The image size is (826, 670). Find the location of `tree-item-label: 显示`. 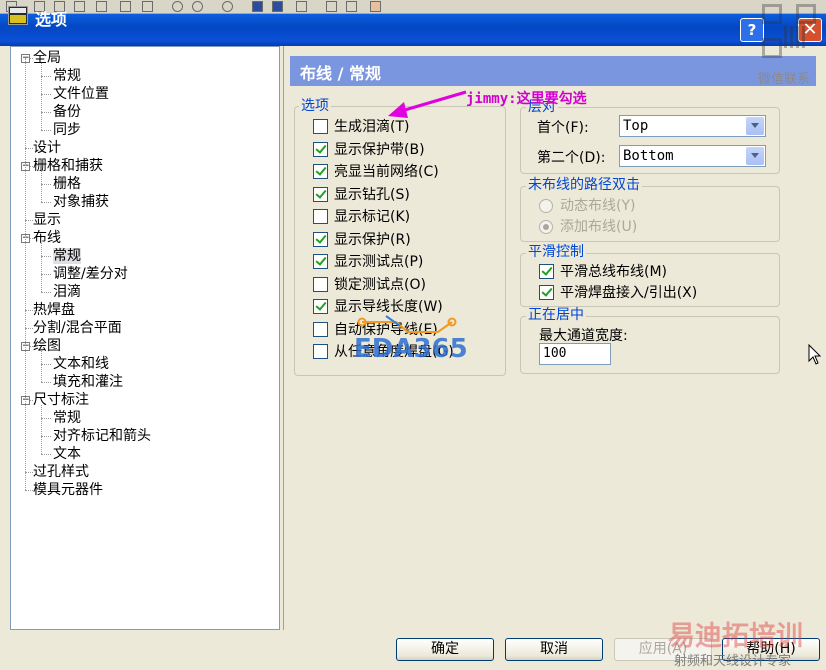

tree-item-label: 显示 is located at coordinates (47, 220).